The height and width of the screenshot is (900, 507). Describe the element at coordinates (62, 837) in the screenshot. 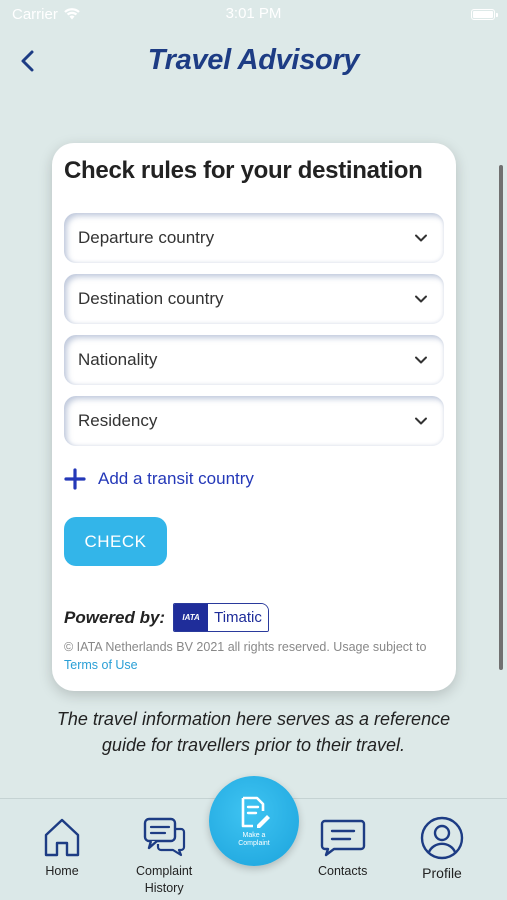

I see `home-icon` at that location.